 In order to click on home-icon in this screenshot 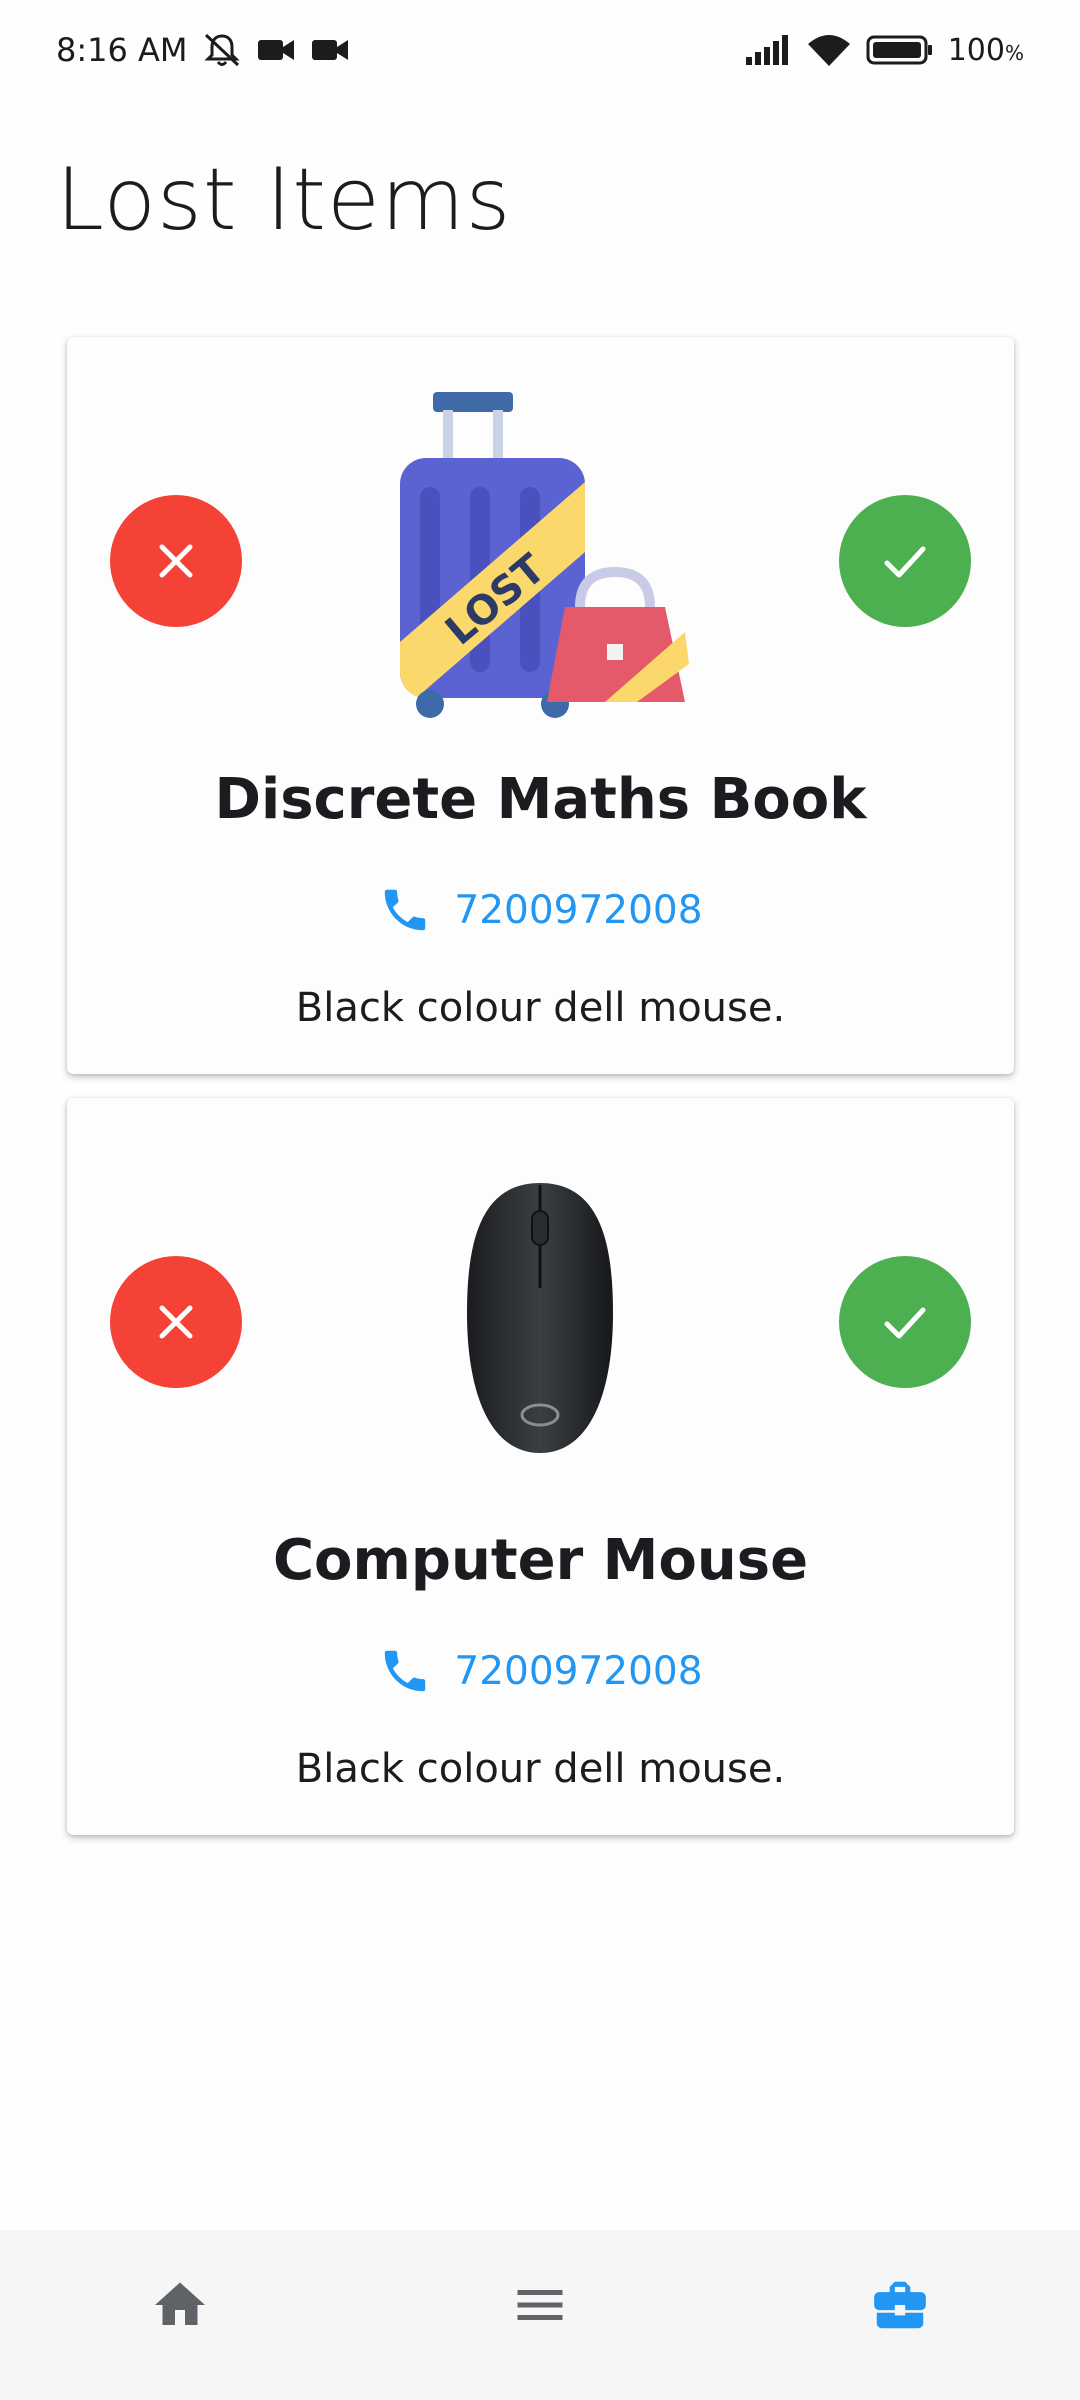, I will do `click(180, 2303)`.